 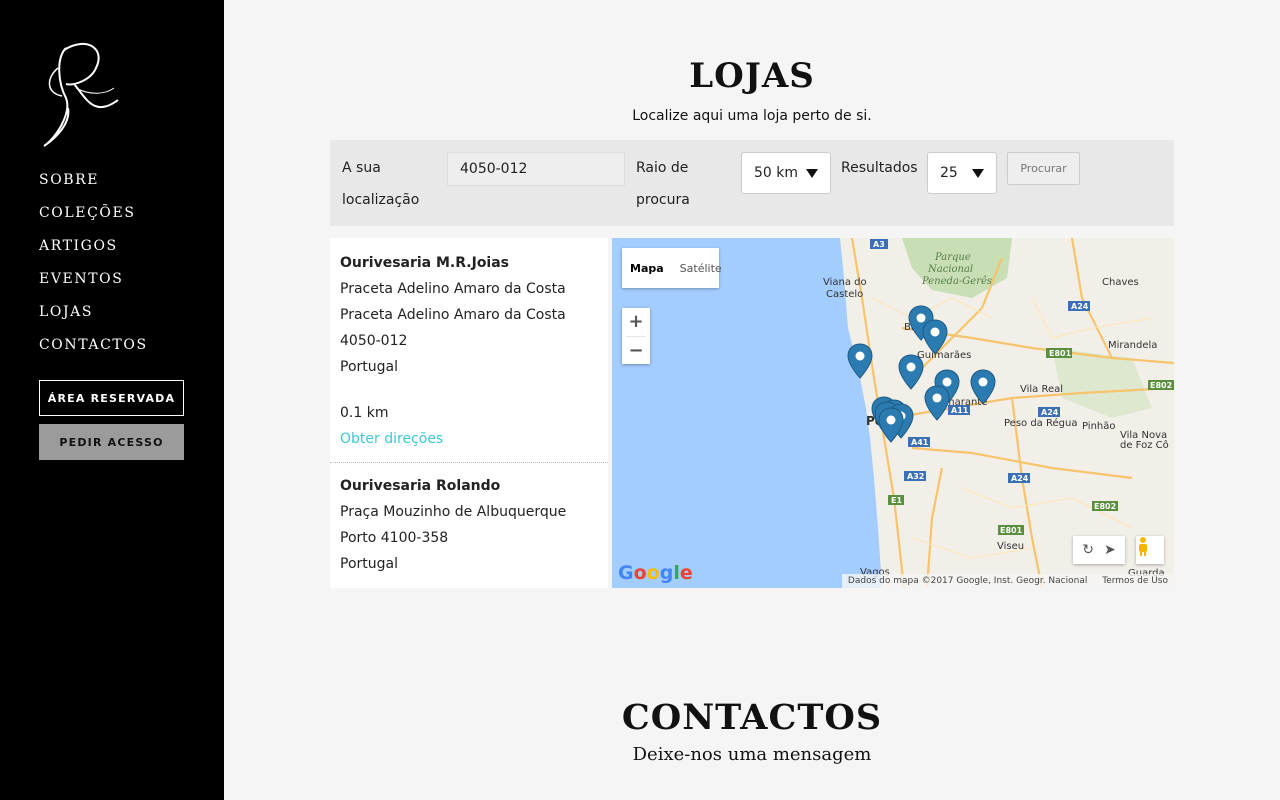 What do you see at coordinates (952, 257) in the screenshot?
I see `map-label-park: Parque` at bounding box center [952, 257].